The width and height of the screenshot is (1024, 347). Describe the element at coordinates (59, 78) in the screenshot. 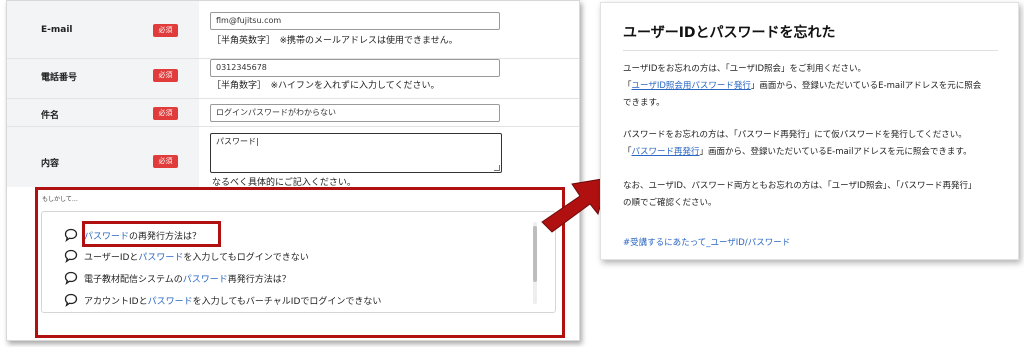

I see `phone-label: 電話番号` at that location.